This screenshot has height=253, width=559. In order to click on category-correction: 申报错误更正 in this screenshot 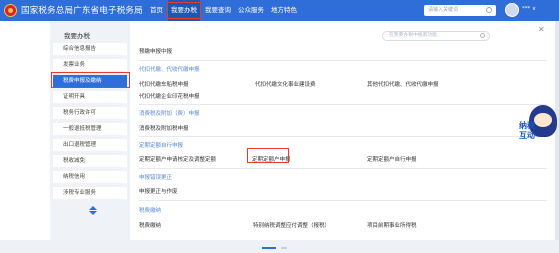, I will do `click(156, 178)`.